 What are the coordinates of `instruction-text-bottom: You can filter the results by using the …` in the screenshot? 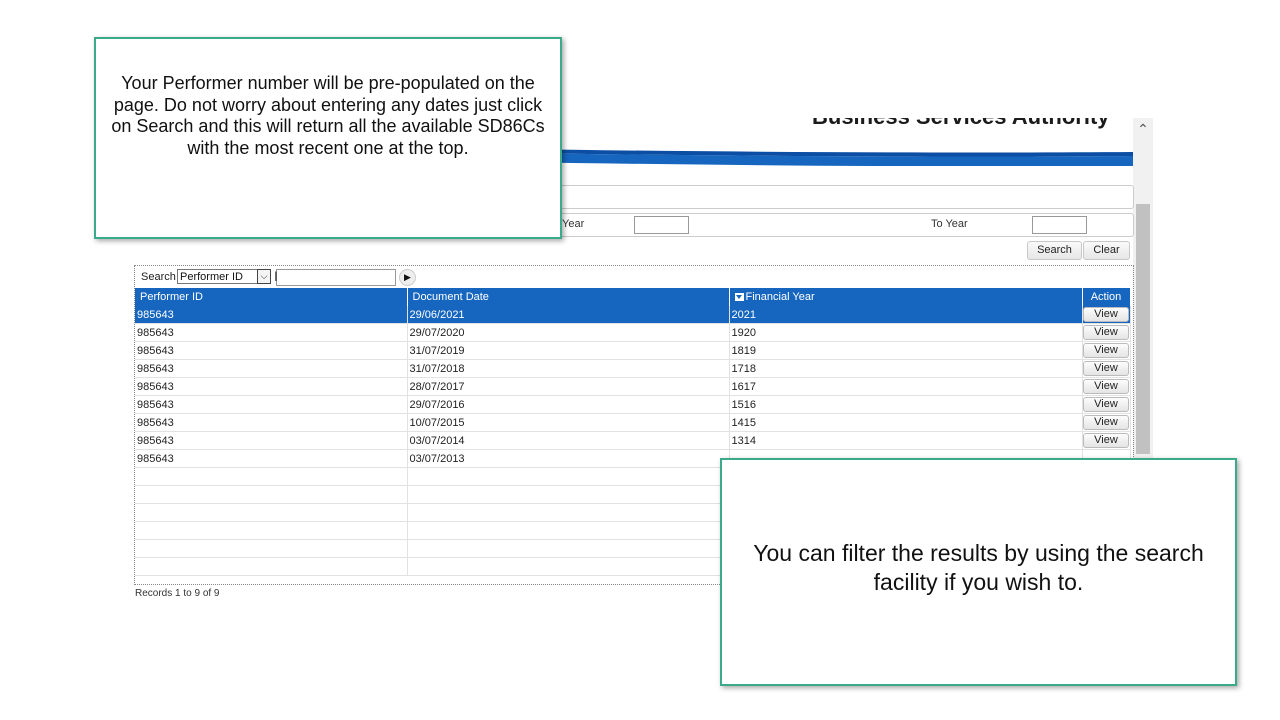 It's located at (978, 567).